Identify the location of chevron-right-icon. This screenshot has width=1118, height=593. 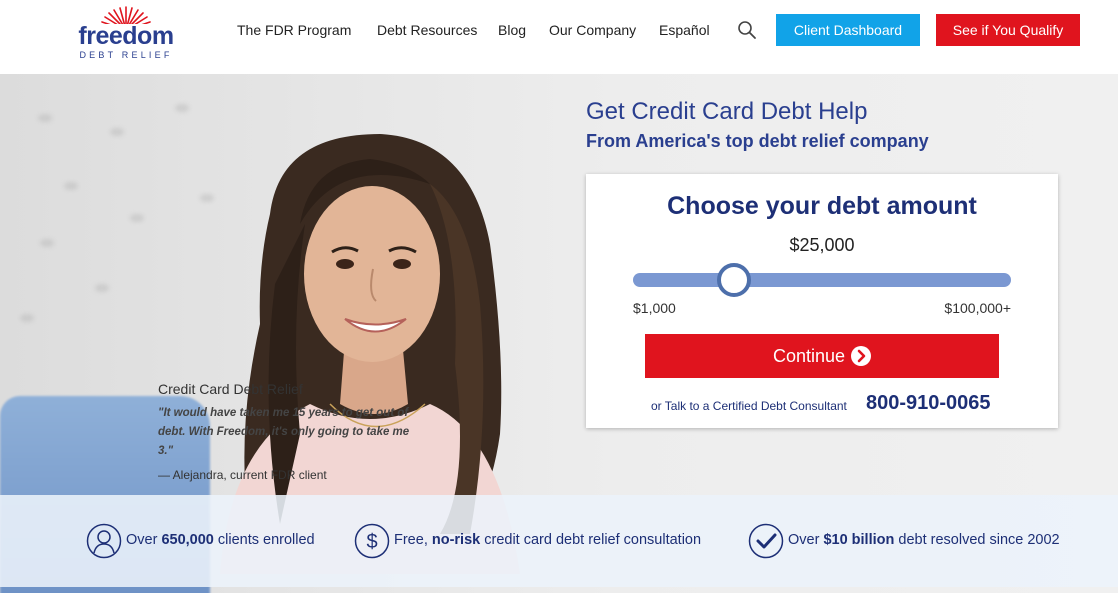
(861, 356).